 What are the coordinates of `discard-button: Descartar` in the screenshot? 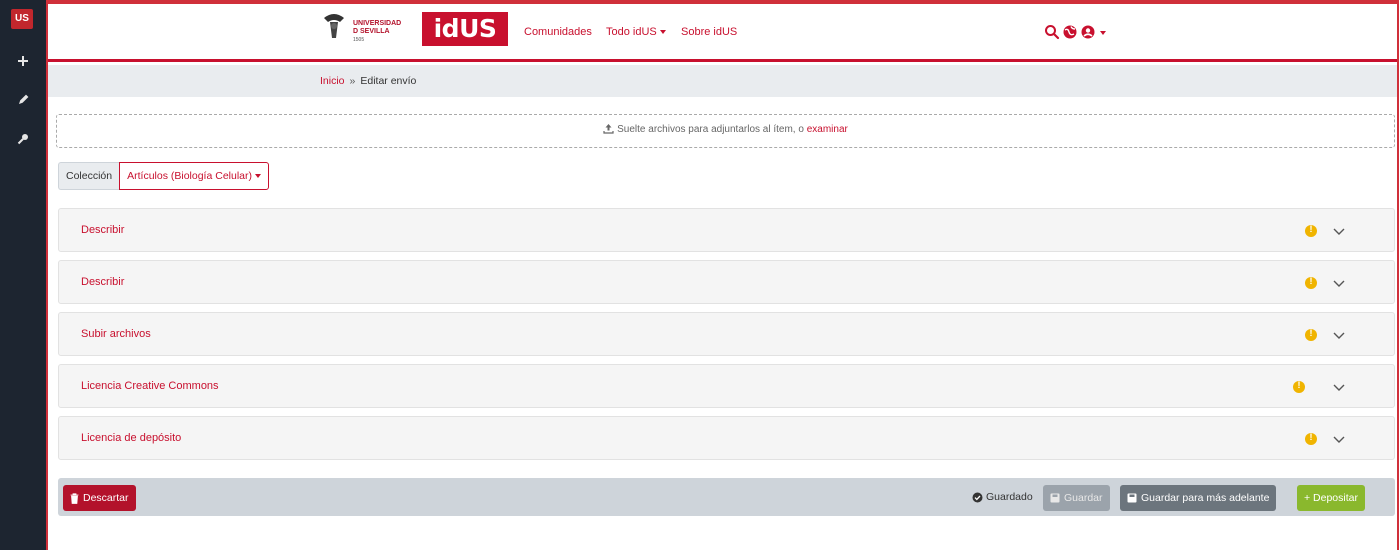 It's located at (99, 498).